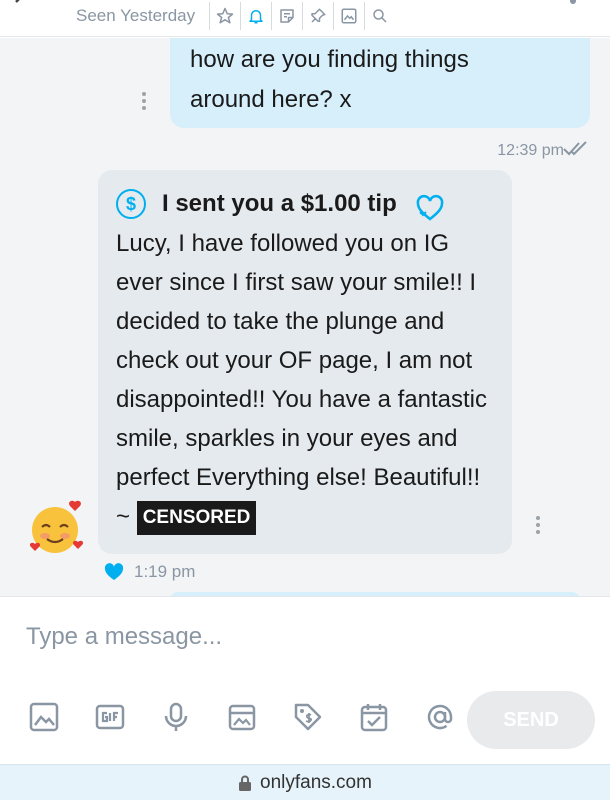 The height and width of the screenshot is (800, 610). What do you see at coordinates (57, 527) in the screenshot?
I see `smiling-face-with-hearts-emoji-icon` at bounding box center [57, 527].